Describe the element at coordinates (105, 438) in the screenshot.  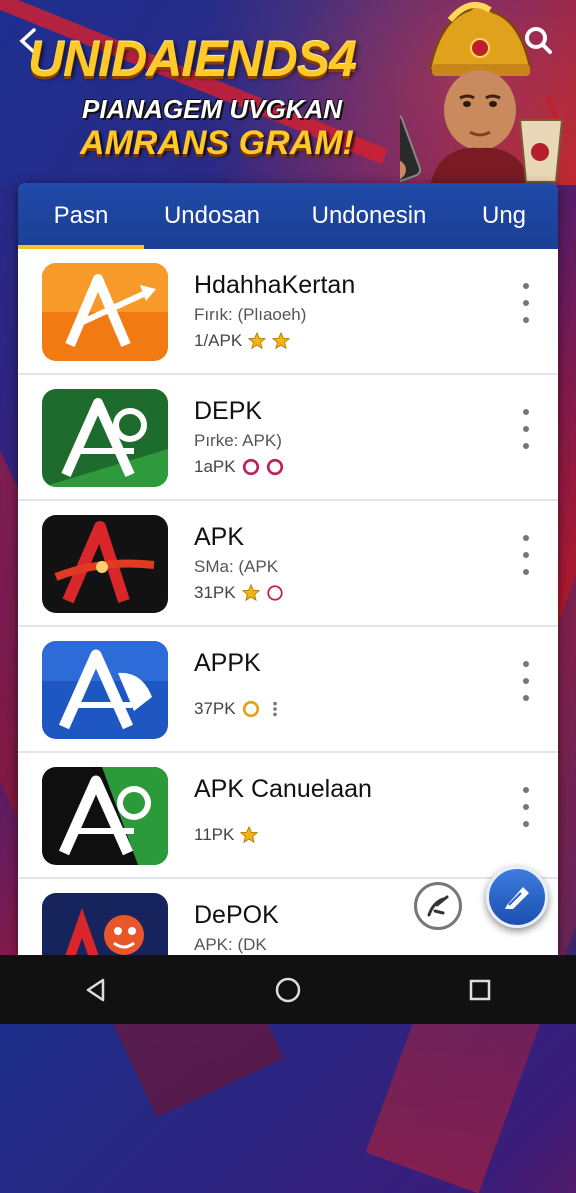
I see `app-icon-green-a` at that location.